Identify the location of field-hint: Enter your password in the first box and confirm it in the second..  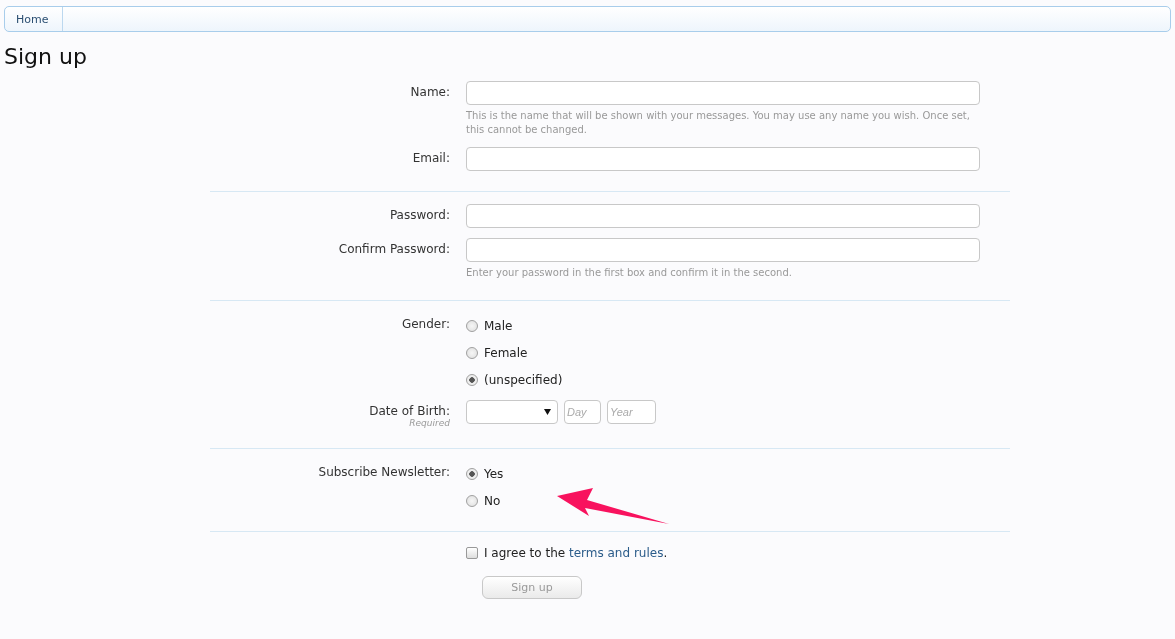
(629, 273).